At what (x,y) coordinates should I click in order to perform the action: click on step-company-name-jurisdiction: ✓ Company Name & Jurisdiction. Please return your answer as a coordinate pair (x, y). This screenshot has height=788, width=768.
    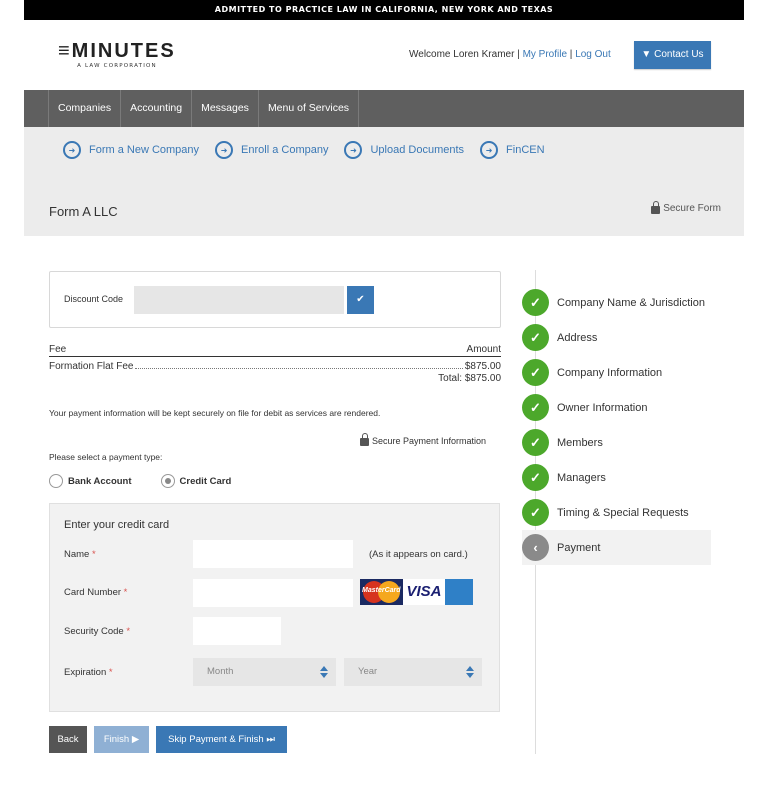
    Looking at the image, I should click on (616, 302).